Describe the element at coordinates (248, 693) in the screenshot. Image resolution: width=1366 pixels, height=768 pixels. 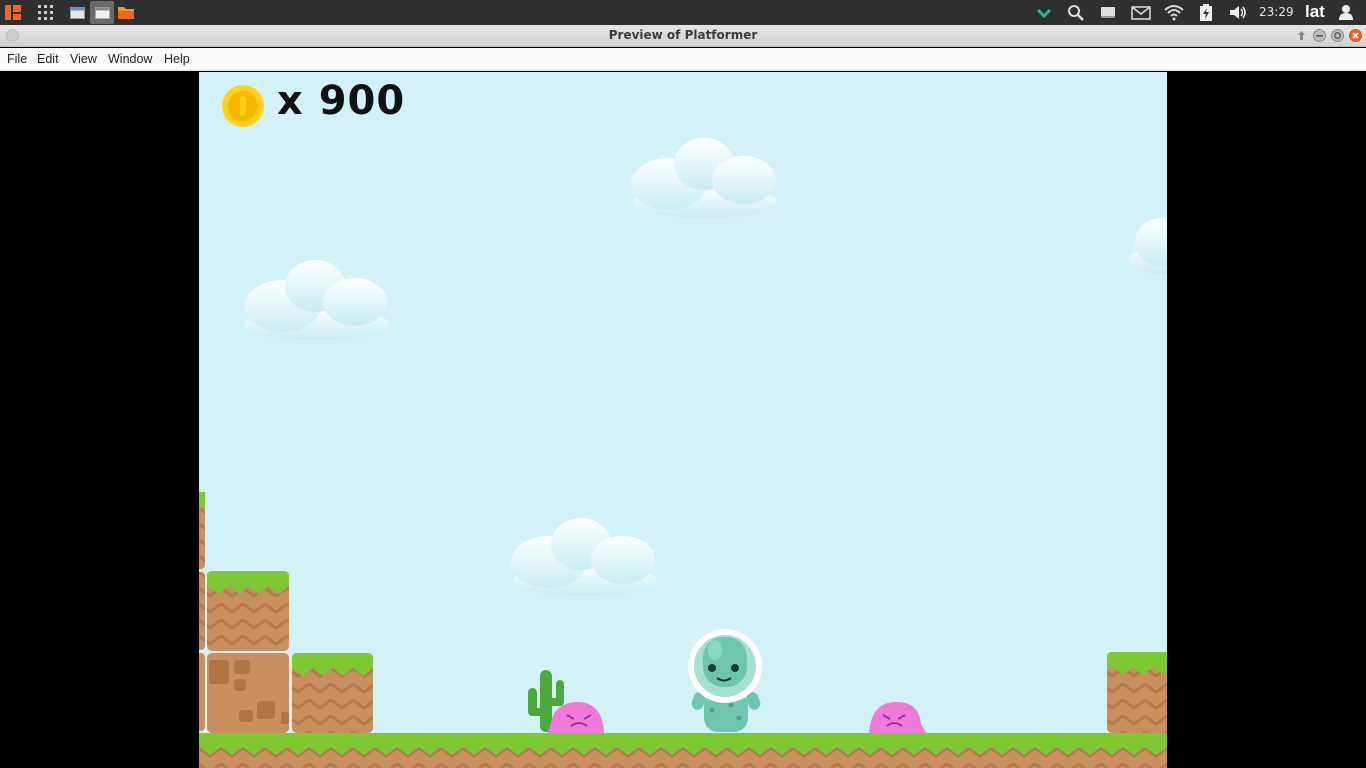
I see `dirt-block` at that location.